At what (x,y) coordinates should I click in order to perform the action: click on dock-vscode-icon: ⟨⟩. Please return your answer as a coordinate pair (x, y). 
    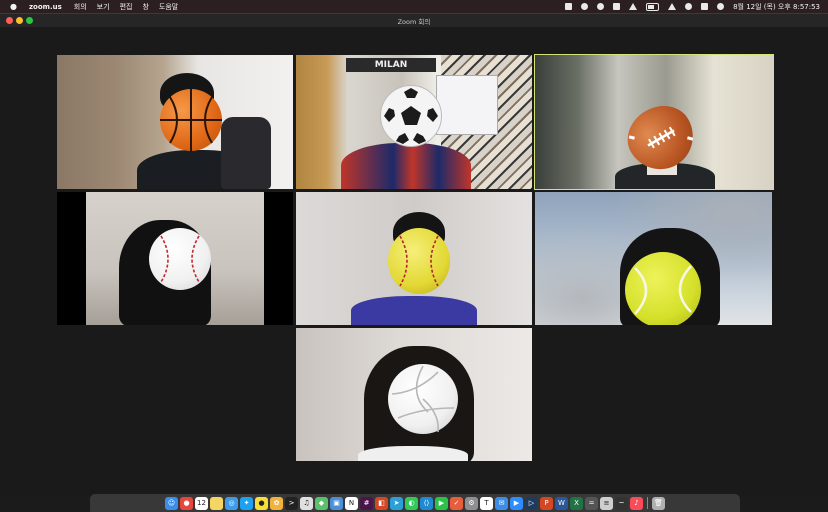
    Looking at the image, I should click on (426, 503).